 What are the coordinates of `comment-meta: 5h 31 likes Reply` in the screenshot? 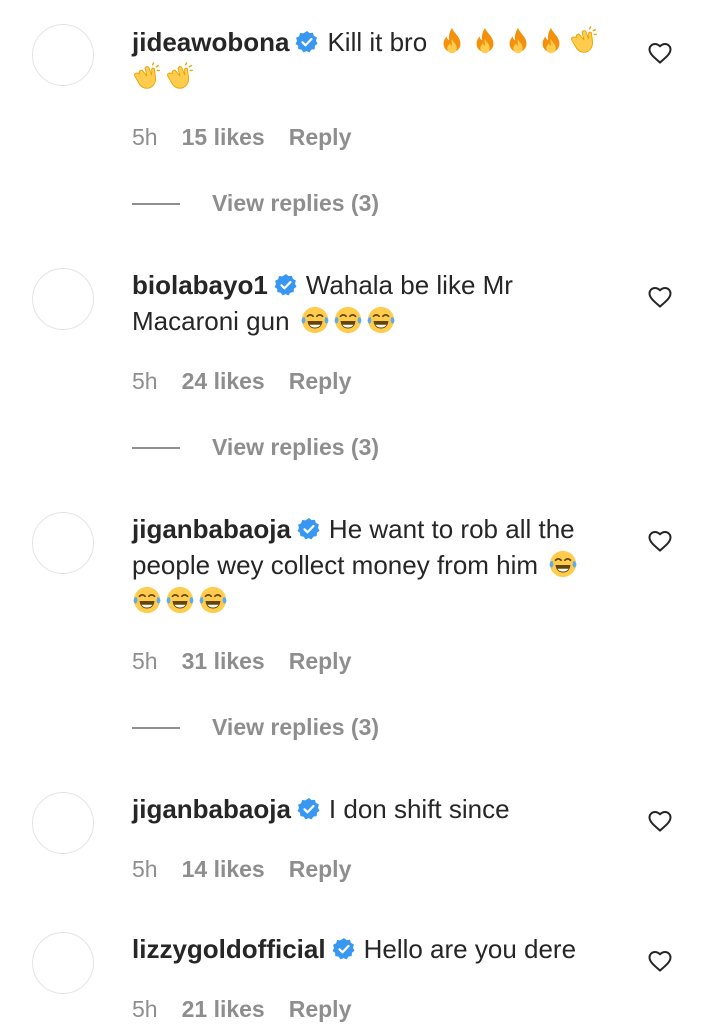 It's located at (241, 661).